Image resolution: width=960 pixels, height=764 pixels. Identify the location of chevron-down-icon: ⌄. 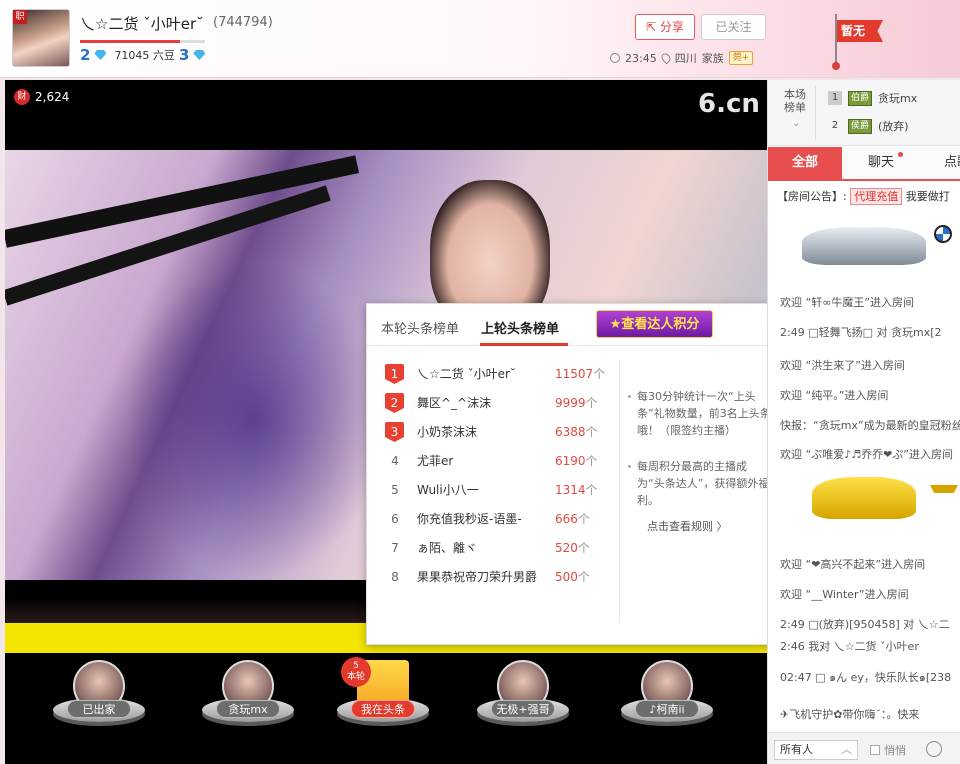
(796, 123).